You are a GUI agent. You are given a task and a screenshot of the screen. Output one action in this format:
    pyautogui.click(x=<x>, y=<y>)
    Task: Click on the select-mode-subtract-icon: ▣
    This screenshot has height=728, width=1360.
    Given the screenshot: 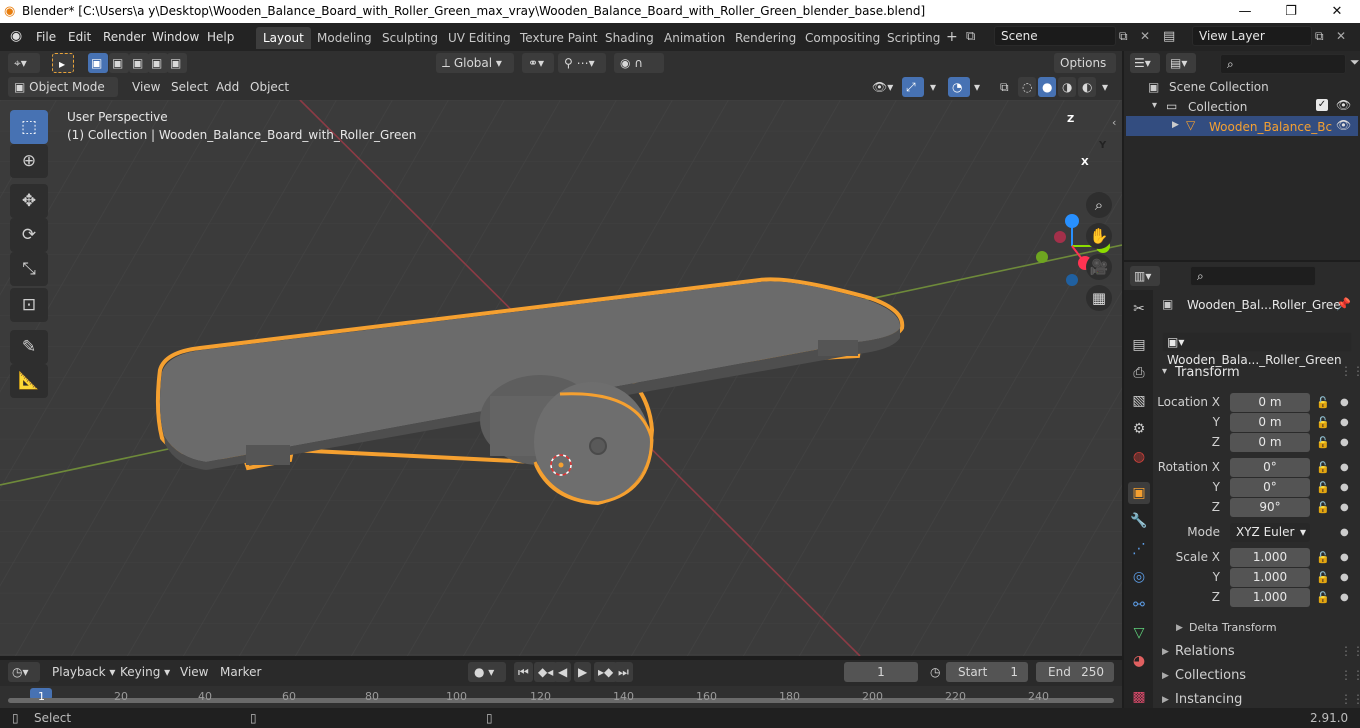 What is the action you would take?
    pyautogui.click(x=139, y=63)
    